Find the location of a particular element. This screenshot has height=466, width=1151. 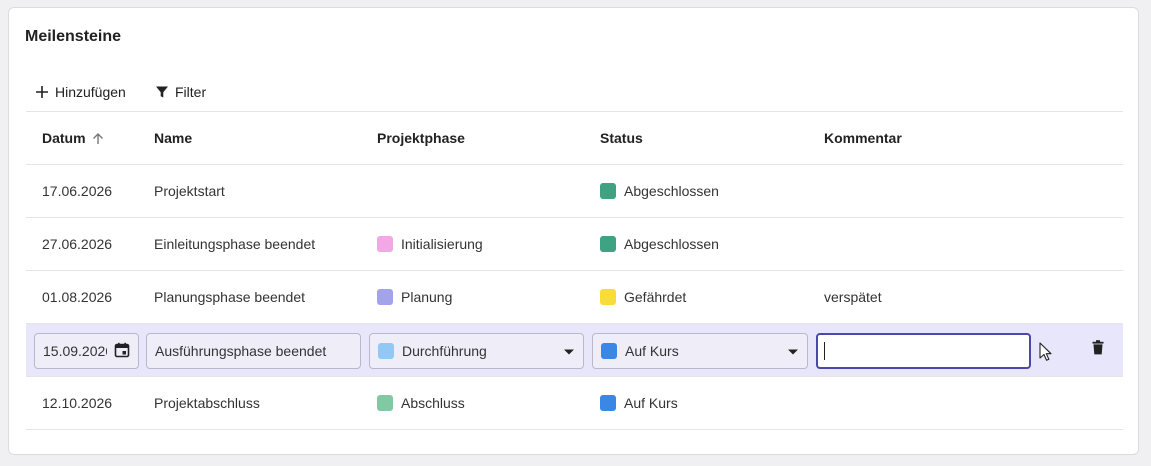

comment-cell: verspätet is located at coordinates (853, 297).